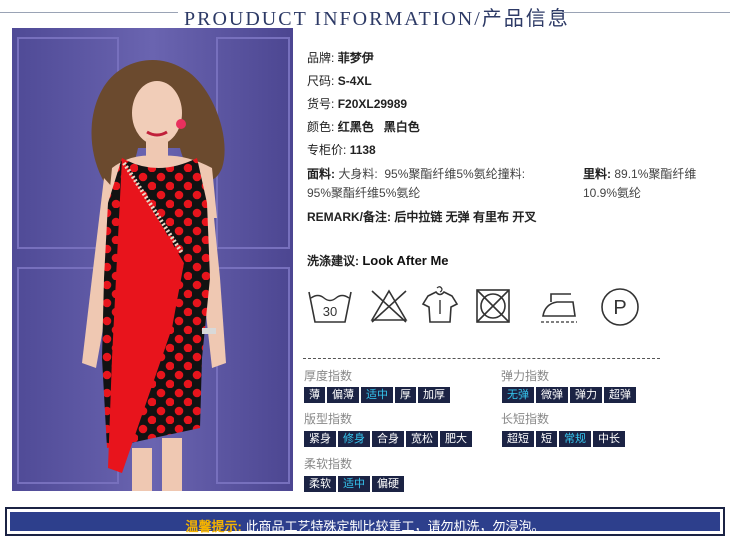 The image size is (730, 543). I want to click on thickness-option: 薄, so click(314, 395).